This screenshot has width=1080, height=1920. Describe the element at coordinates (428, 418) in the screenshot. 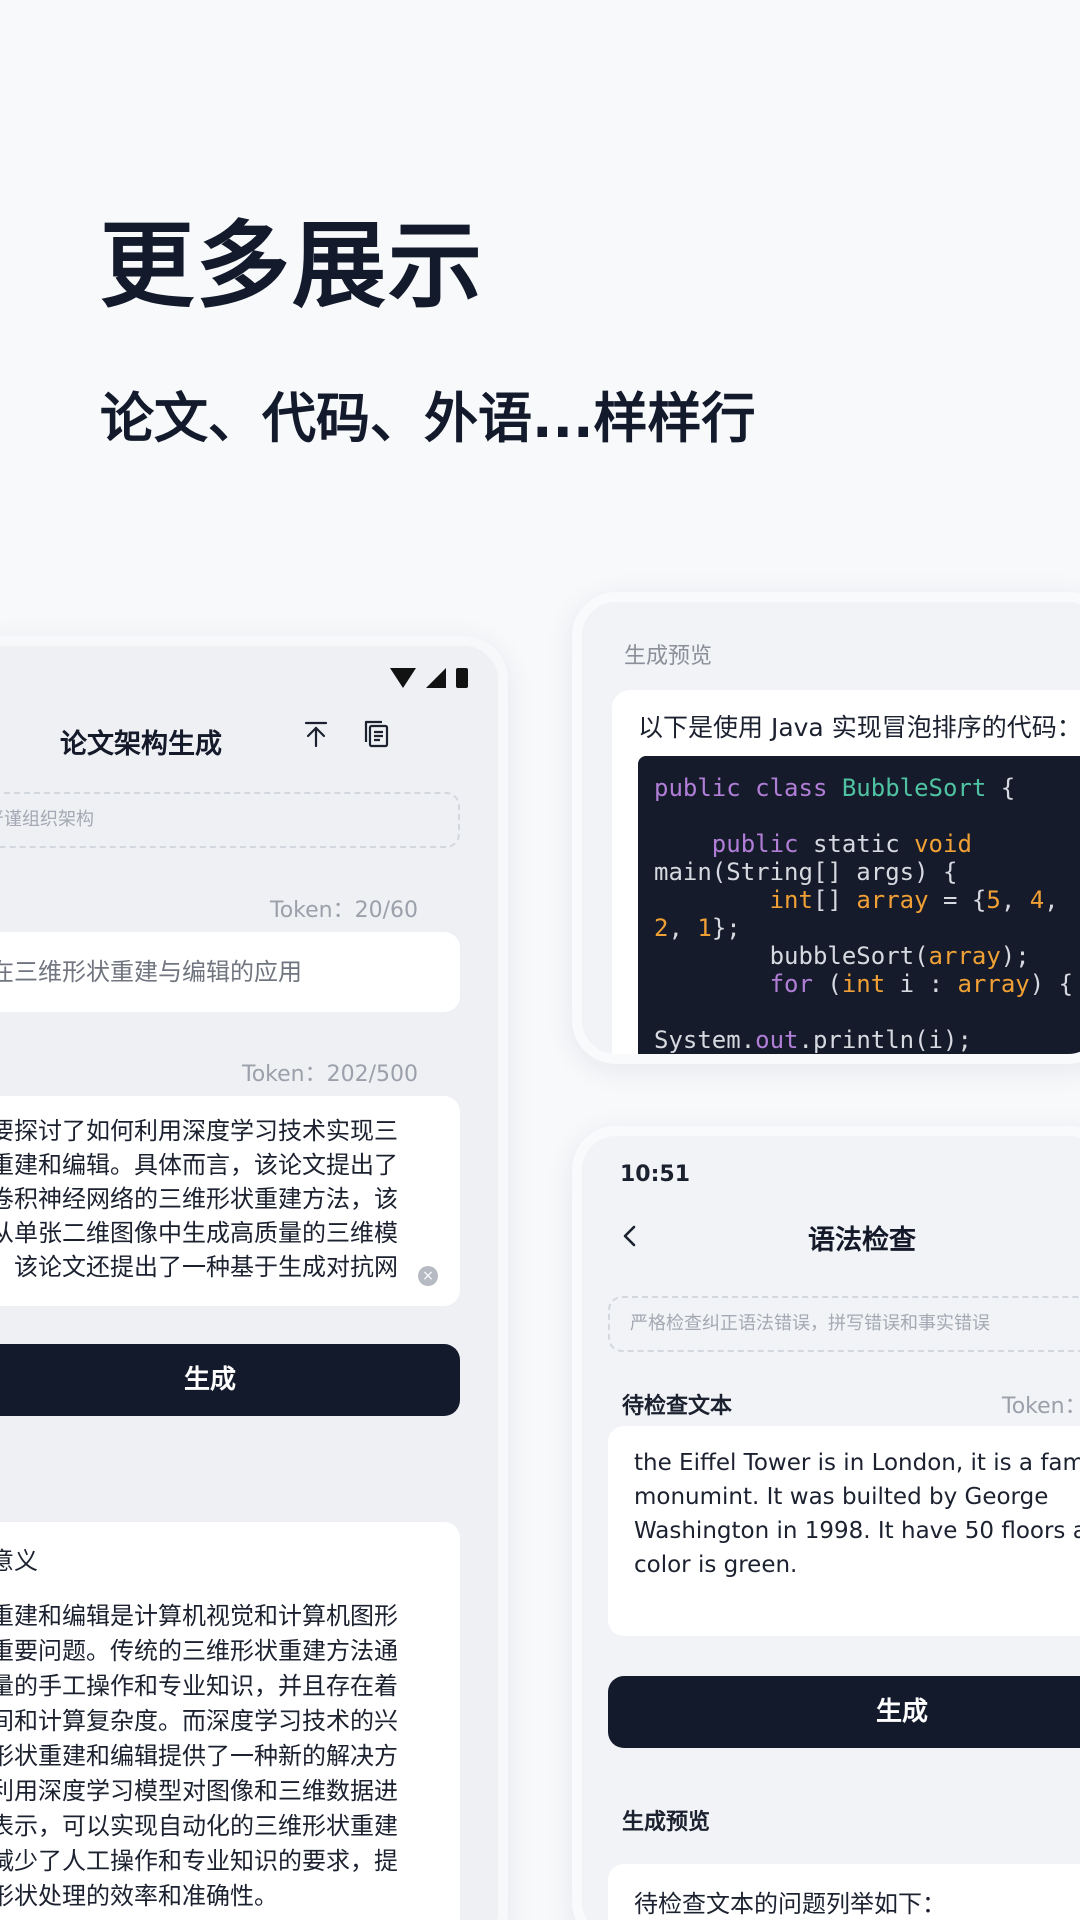

I see `hero-subtitle: 论文、代码、外语...样样行` at that location.